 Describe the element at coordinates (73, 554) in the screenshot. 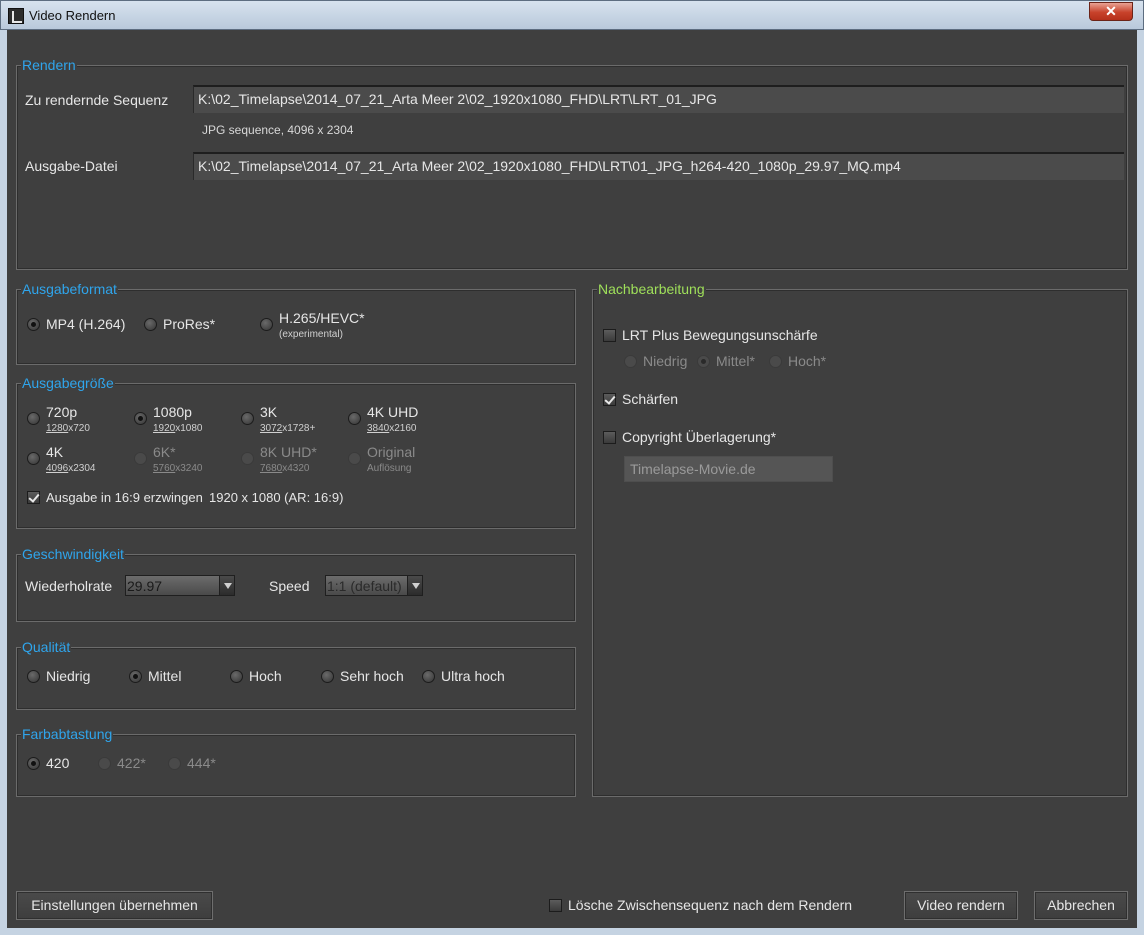

I see `speed-legend: Geschwindigkeit` at that location.